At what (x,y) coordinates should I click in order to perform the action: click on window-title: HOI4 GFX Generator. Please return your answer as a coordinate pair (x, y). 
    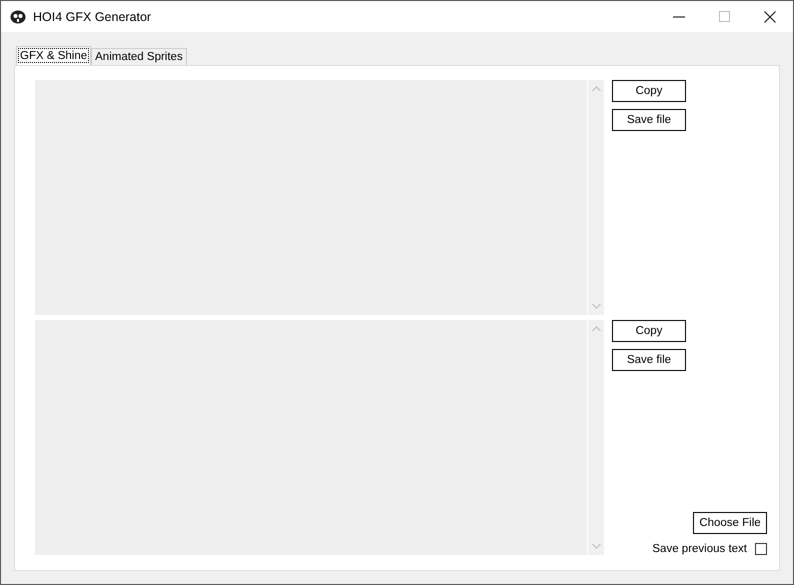
    Looking at the image, I should click on (92, 17).